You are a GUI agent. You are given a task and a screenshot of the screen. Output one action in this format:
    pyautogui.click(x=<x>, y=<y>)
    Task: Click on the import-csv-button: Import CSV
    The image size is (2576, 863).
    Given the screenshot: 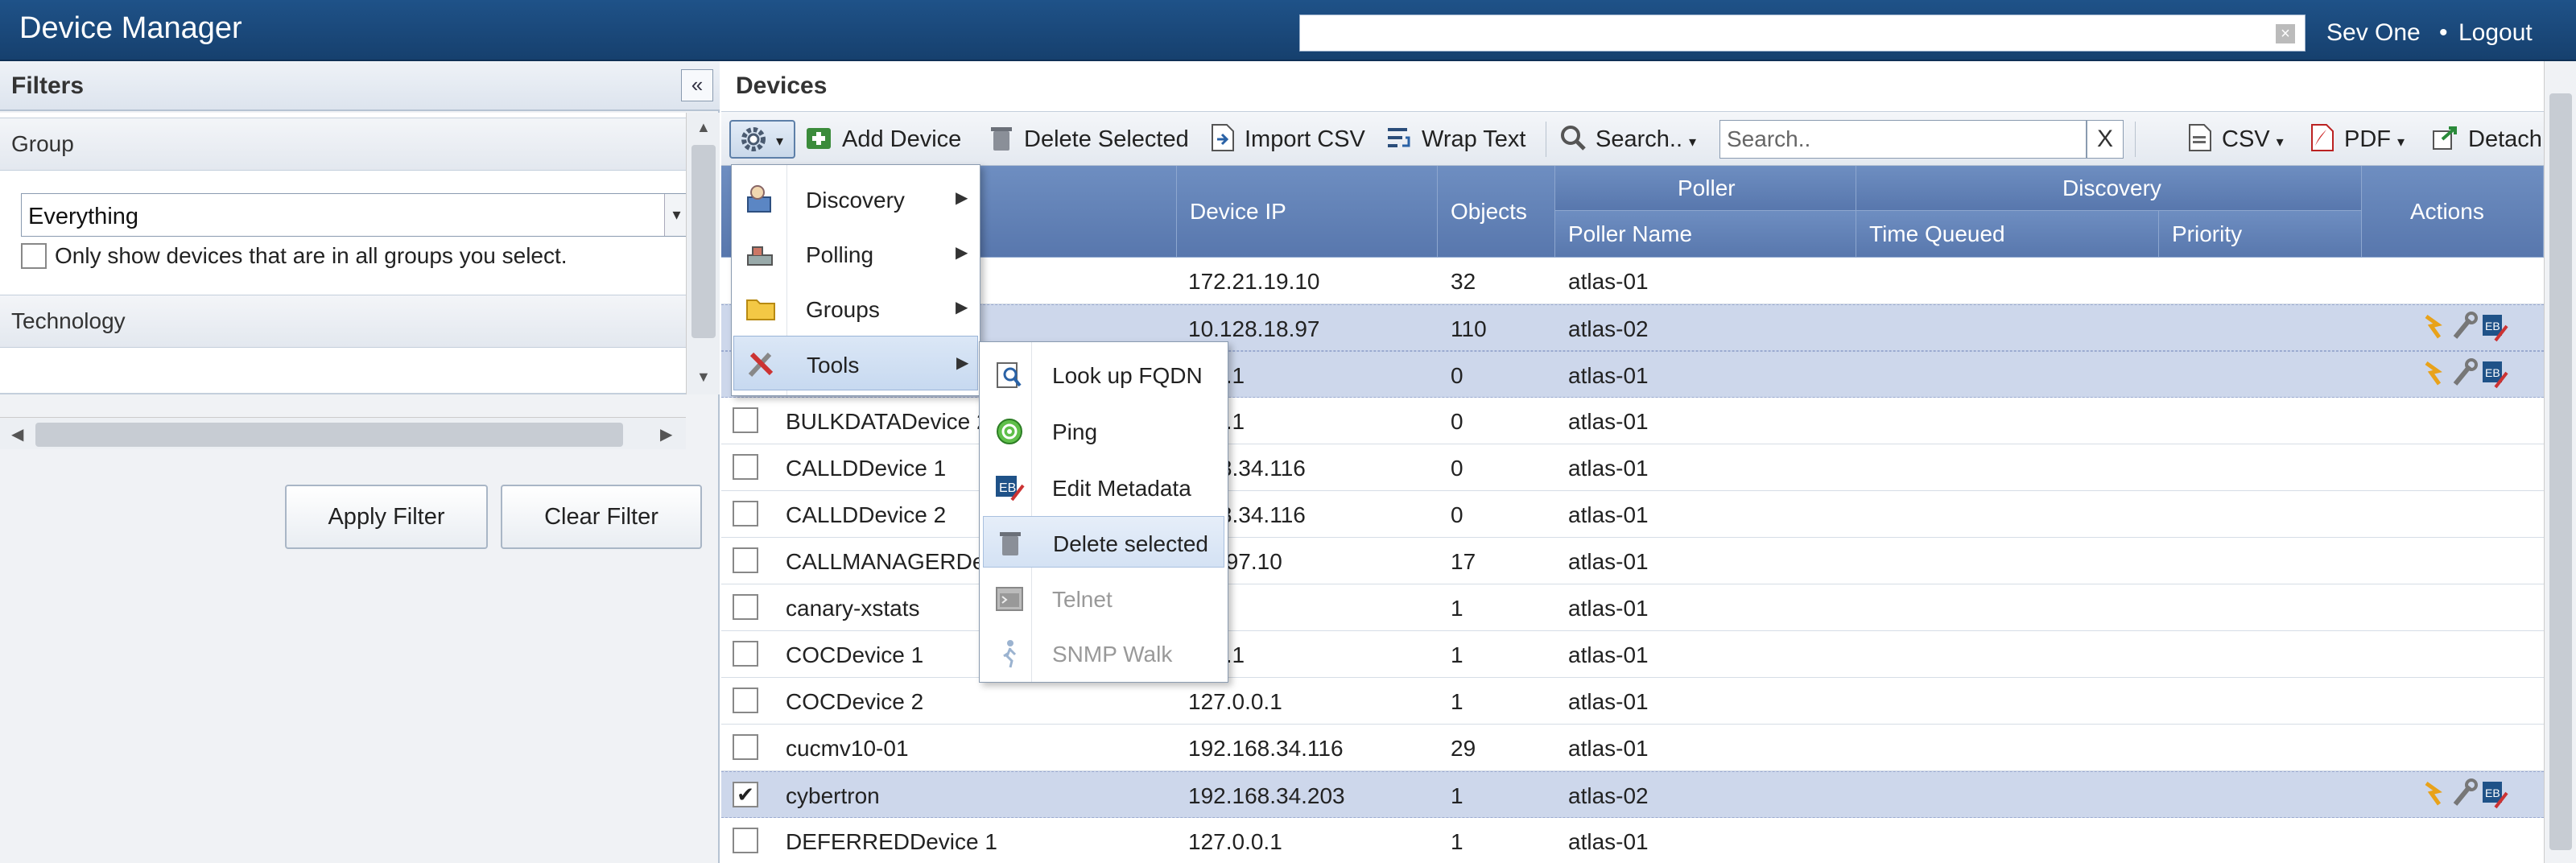 What is the action you would take?
    pyautogui.click(x=1286, y=139)
    